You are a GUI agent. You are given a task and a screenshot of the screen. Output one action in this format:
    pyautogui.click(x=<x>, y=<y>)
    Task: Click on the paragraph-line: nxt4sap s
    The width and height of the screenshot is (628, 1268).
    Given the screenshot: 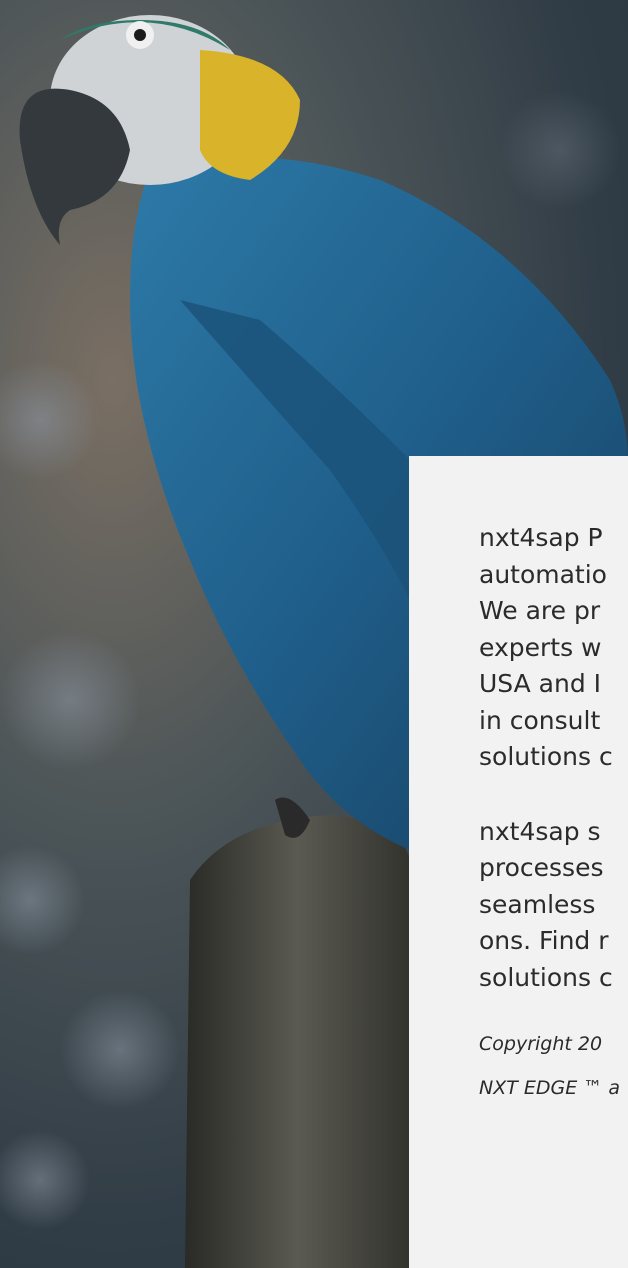 What is the action you would take?
    pyautogui.click(x=540, y=831)
    